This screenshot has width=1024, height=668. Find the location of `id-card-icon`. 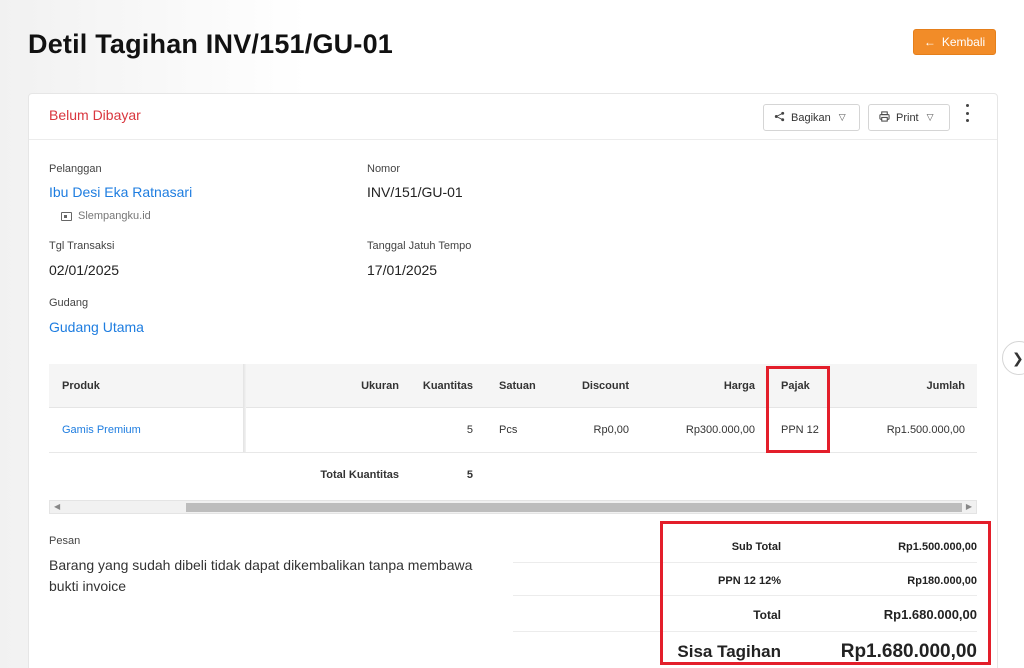

id-card-icon is located at coordinates (66, 216).